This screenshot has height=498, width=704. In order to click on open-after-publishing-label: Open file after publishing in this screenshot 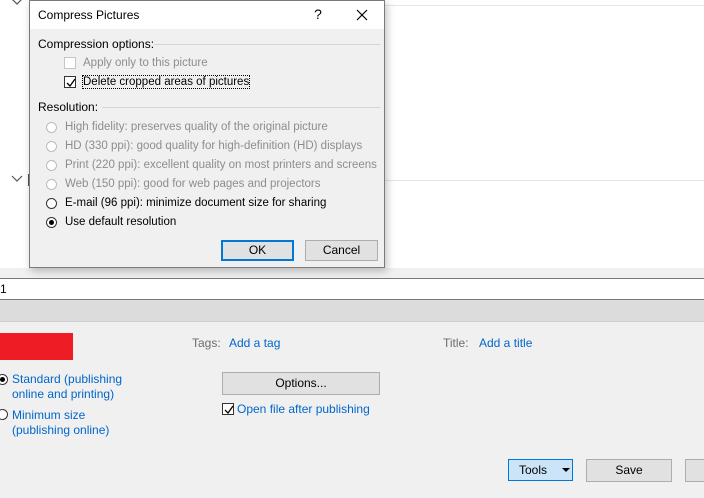, I will do `click(303, 409)`.